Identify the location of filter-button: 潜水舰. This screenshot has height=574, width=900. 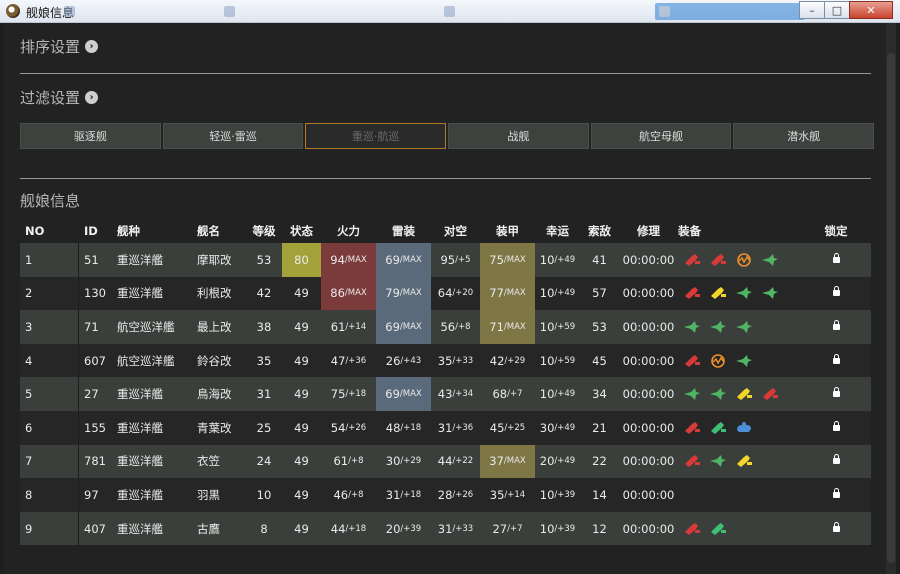
(804, 136).